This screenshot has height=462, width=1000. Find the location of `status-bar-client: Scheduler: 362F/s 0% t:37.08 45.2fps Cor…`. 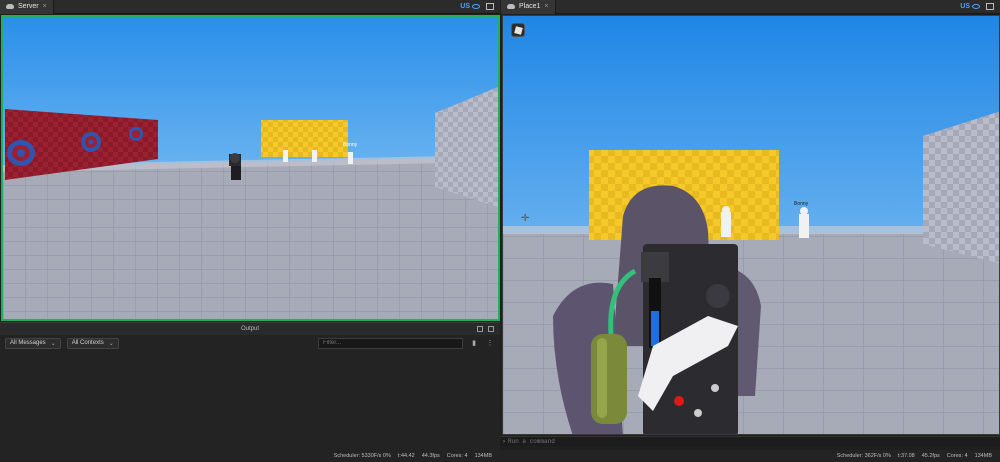

status-bar-client: Scheduler: 362F/s 0% t:37.08 45.2fps Cor… is located at coordinates (750, 456).